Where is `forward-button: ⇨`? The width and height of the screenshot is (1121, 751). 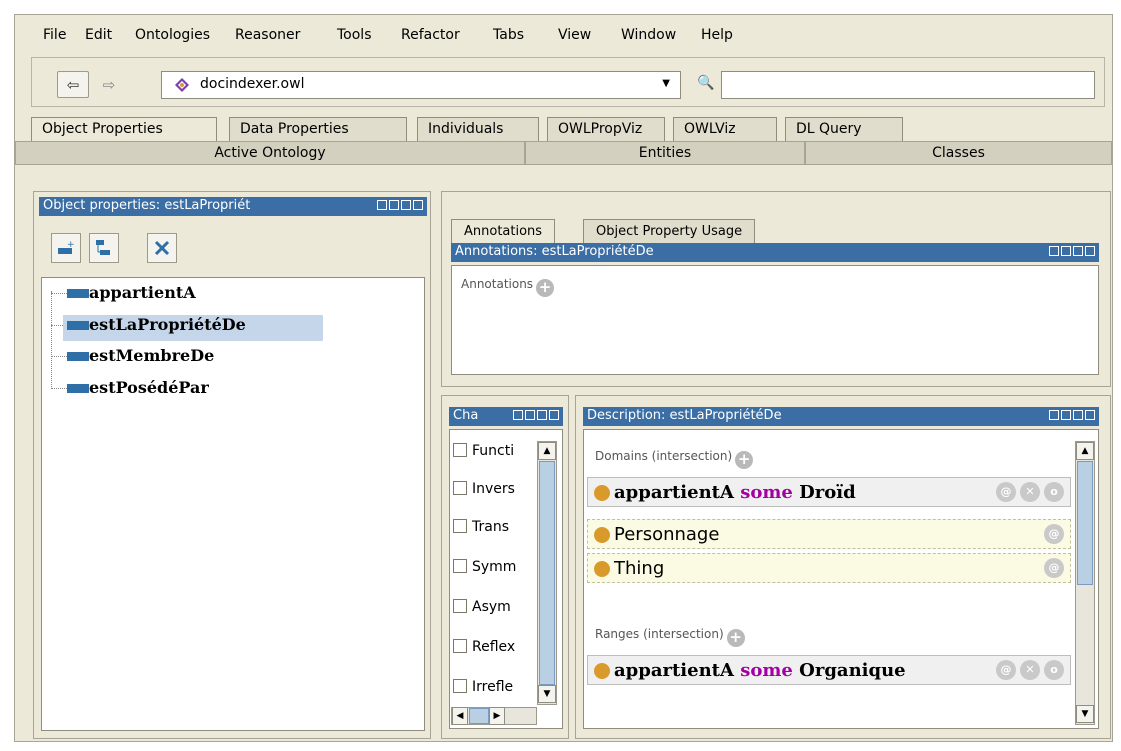
forward-button: ⇨ is located at coordinates (109, 84).